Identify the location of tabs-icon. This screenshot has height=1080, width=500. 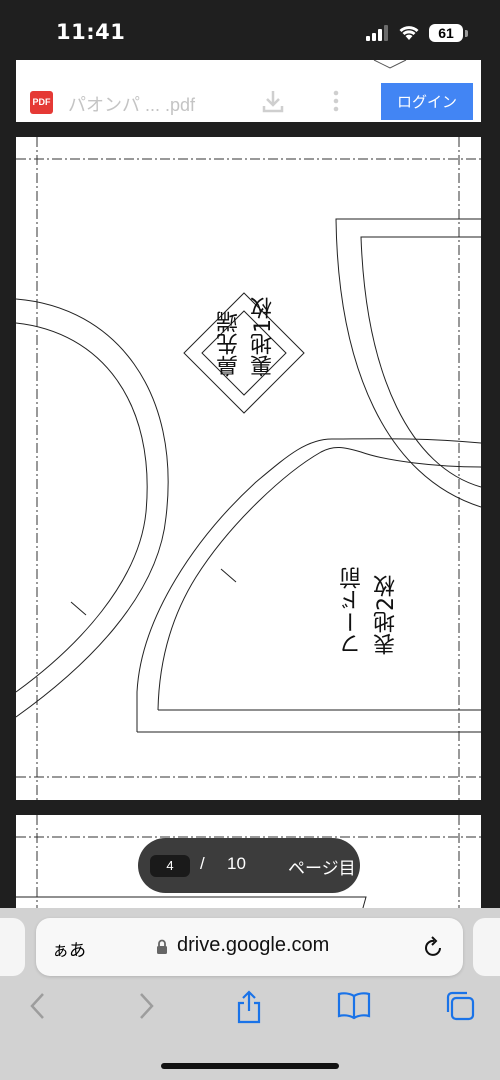
(460, 1008).